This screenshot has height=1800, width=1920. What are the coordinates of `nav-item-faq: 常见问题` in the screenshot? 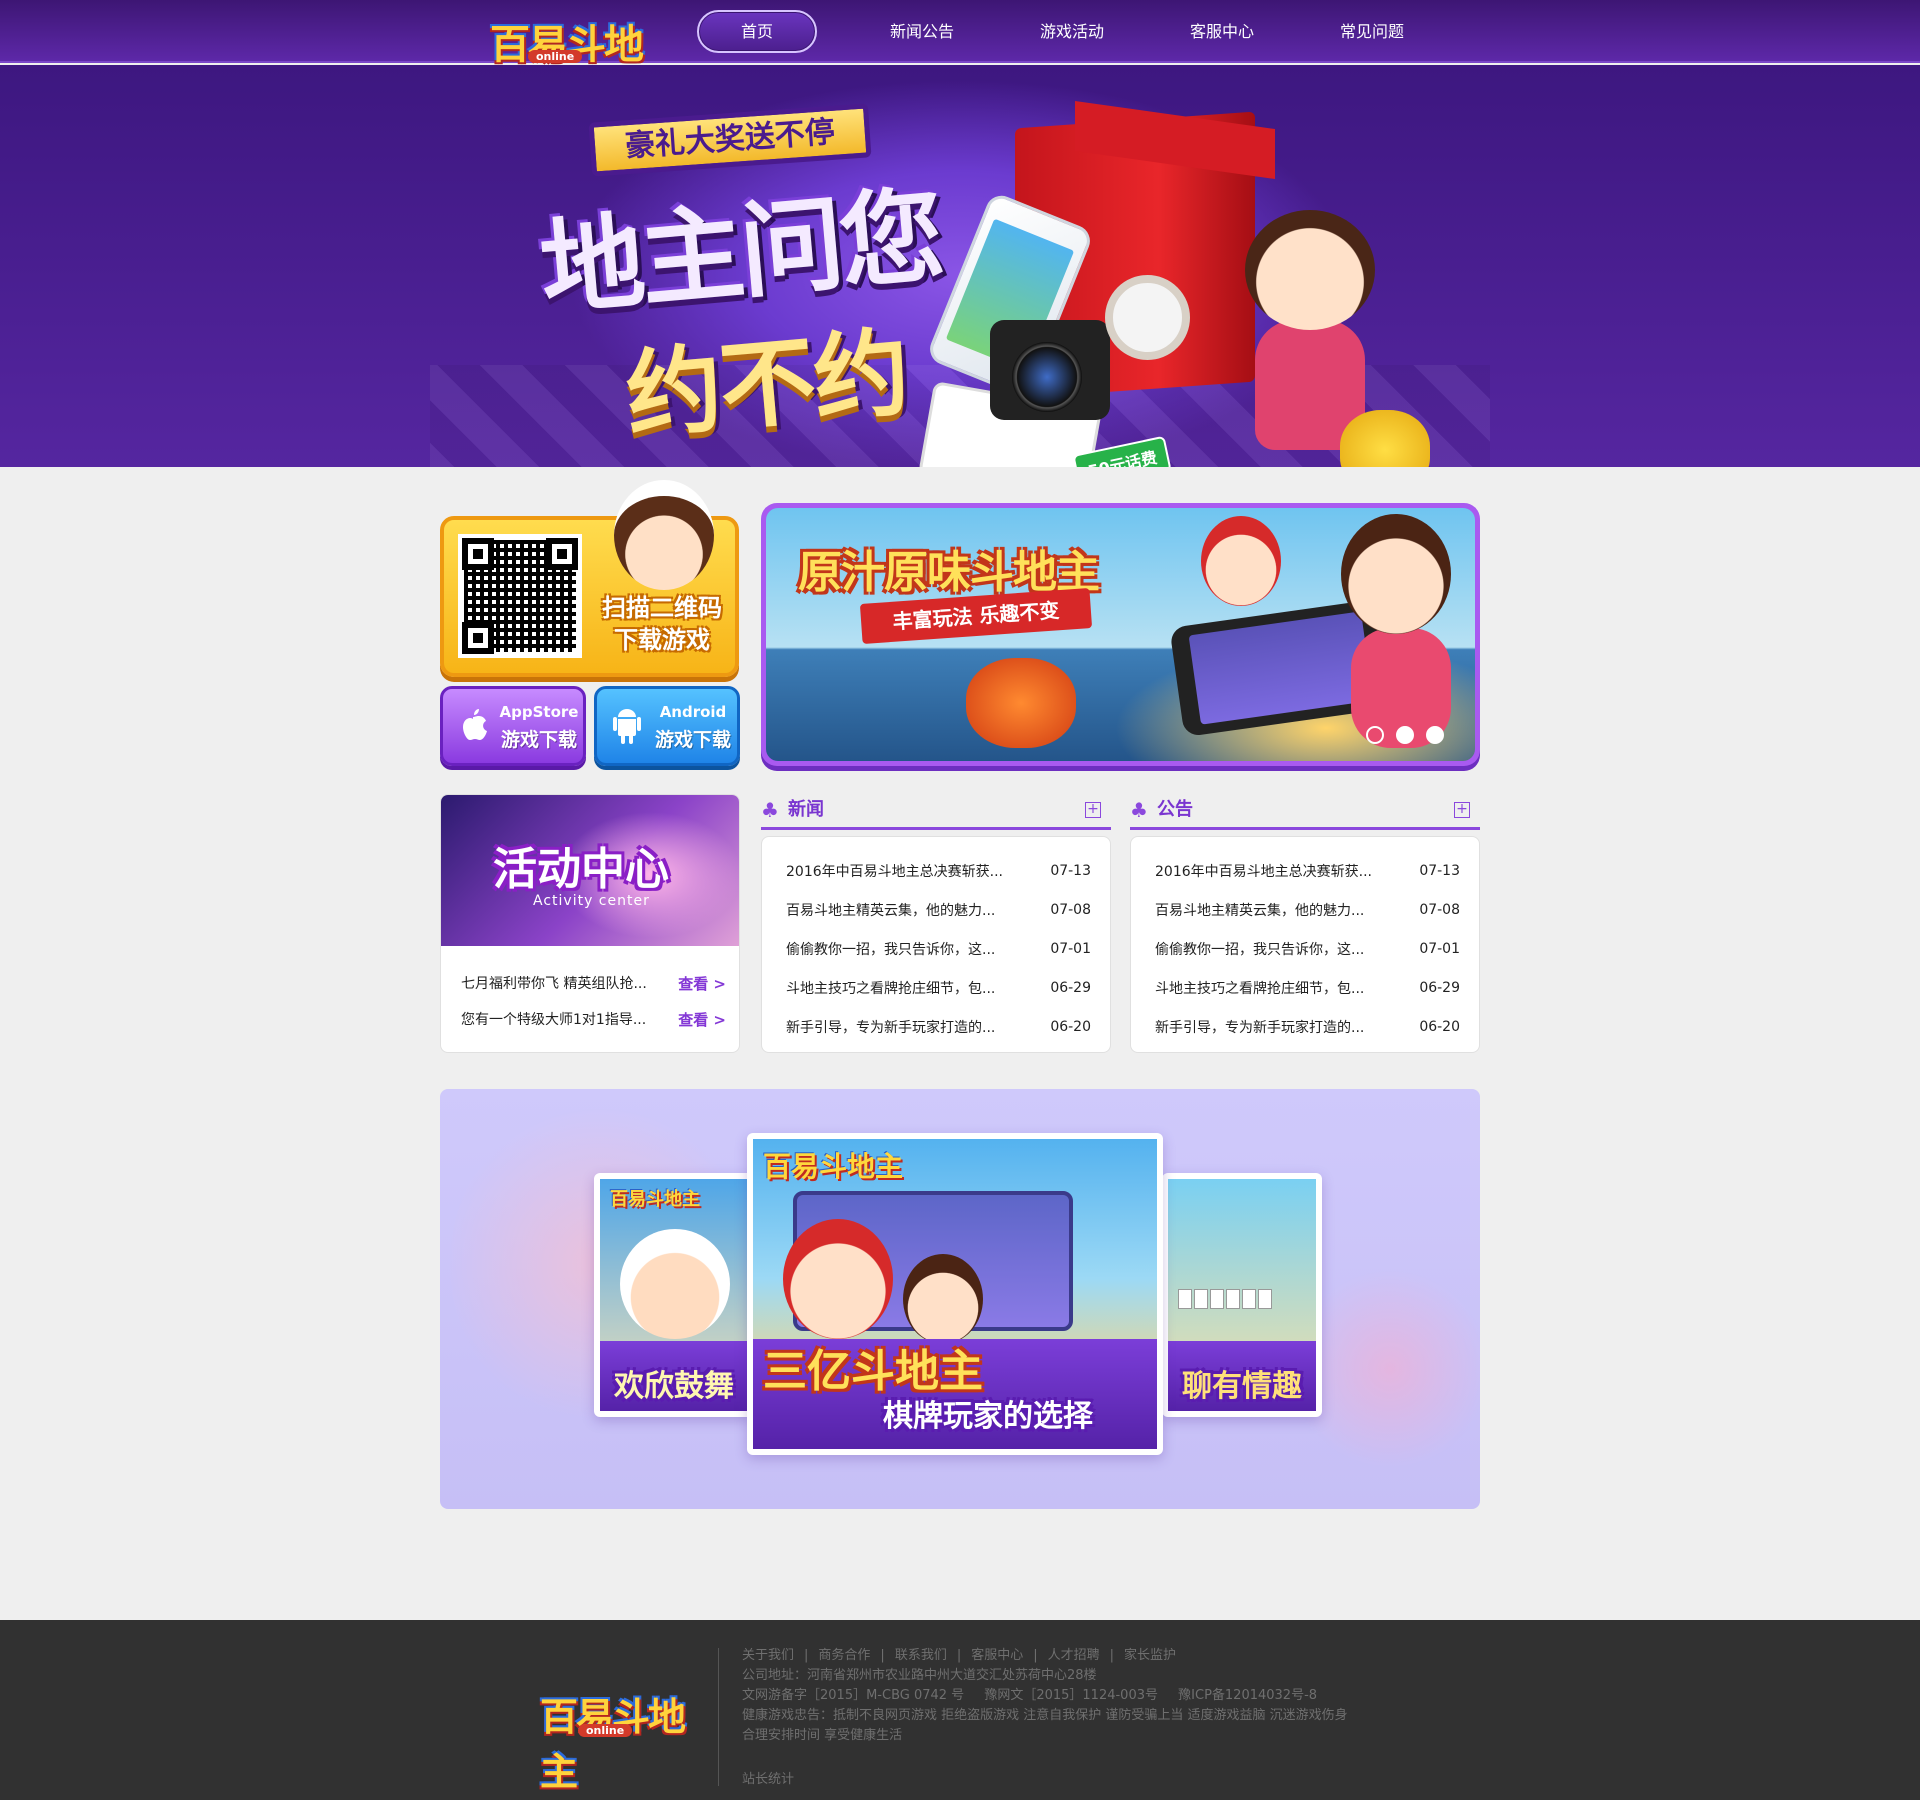 It's located at (1372, 31).